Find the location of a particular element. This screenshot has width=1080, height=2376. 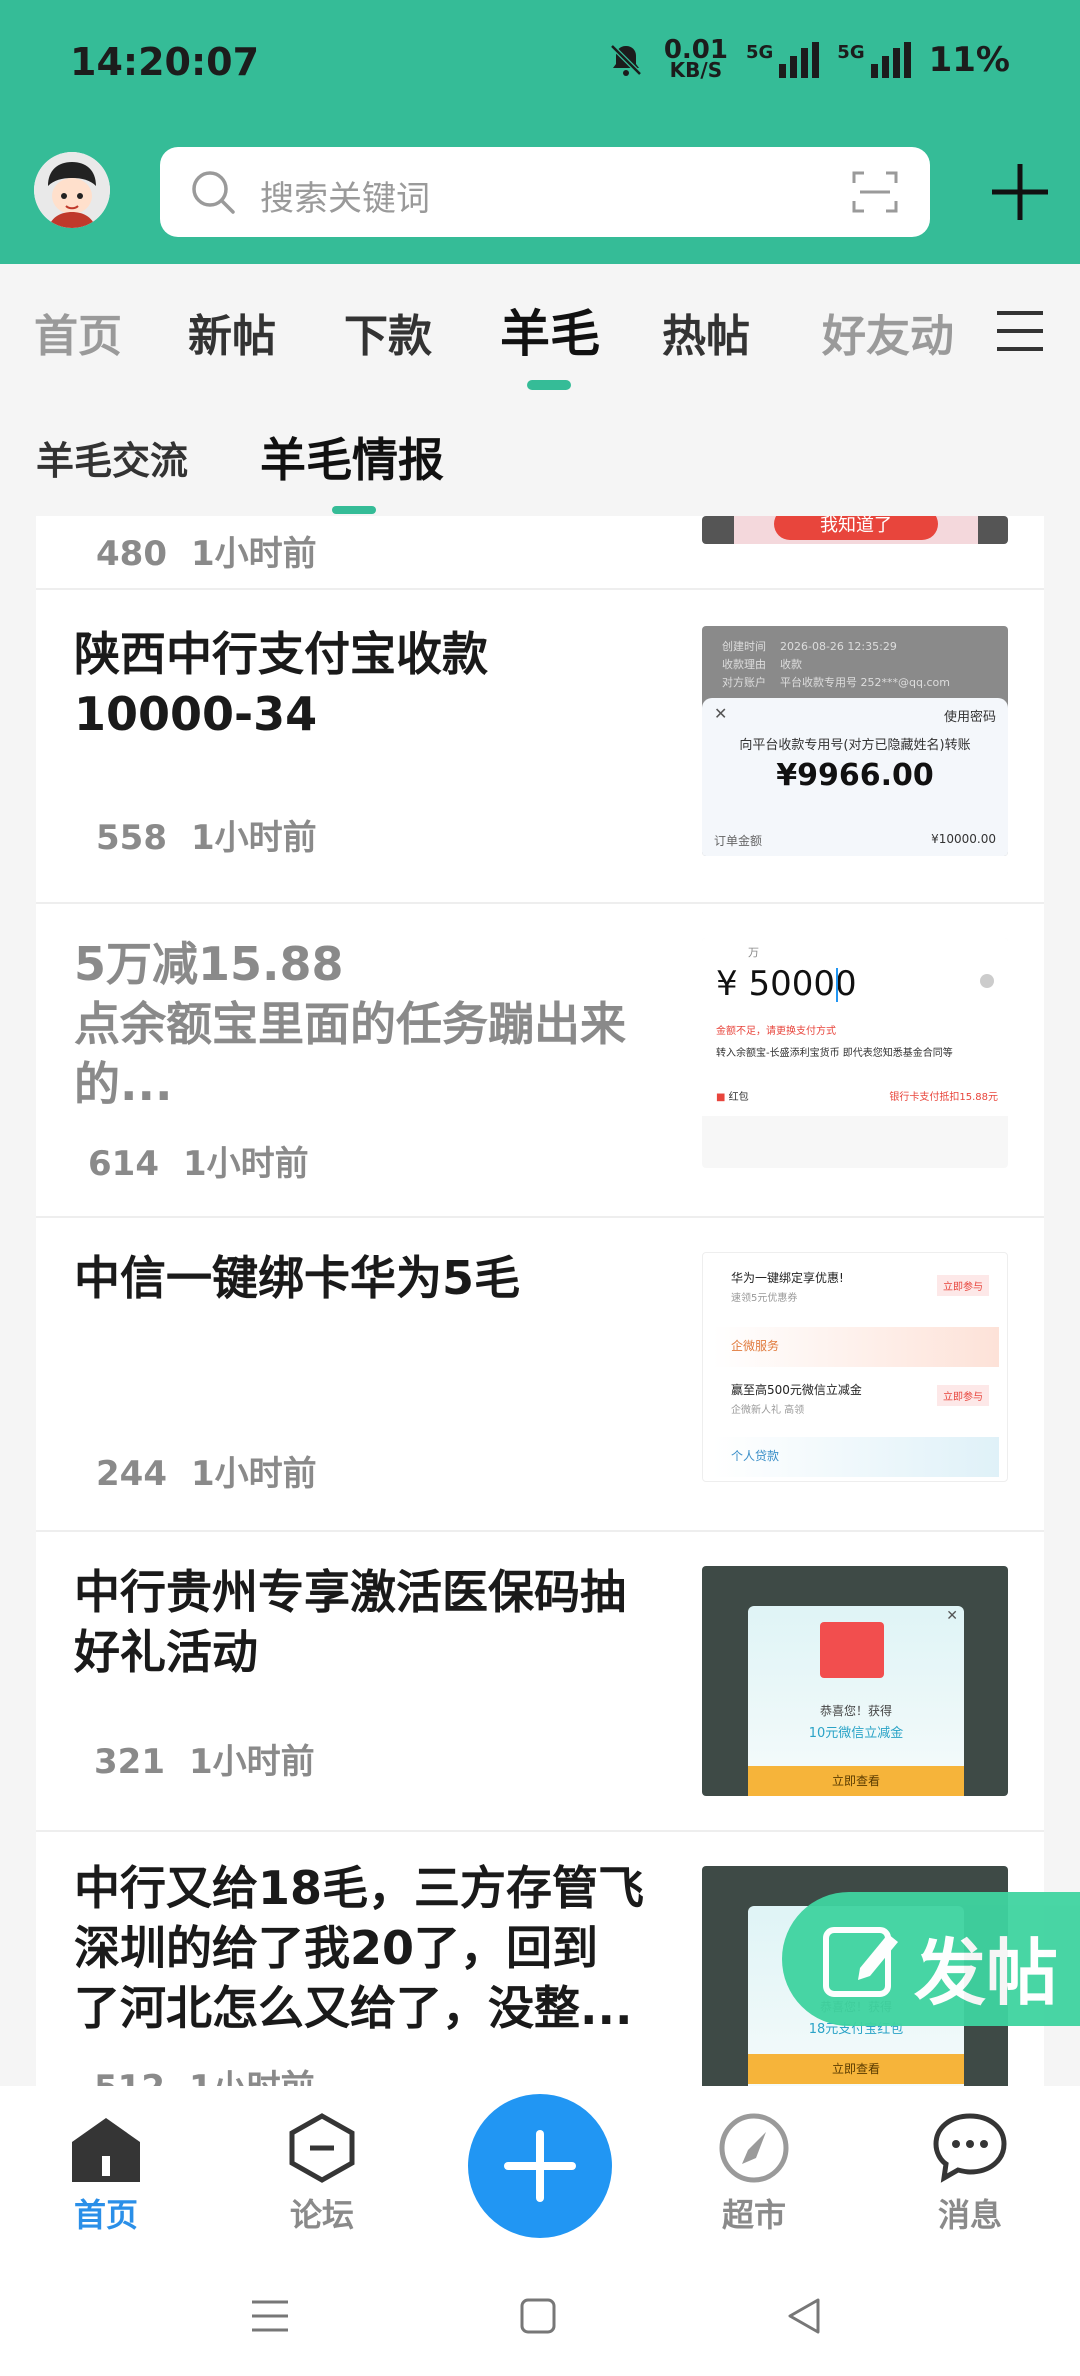

nav-forum: 论坛 is located at coordinates (322, 2174).